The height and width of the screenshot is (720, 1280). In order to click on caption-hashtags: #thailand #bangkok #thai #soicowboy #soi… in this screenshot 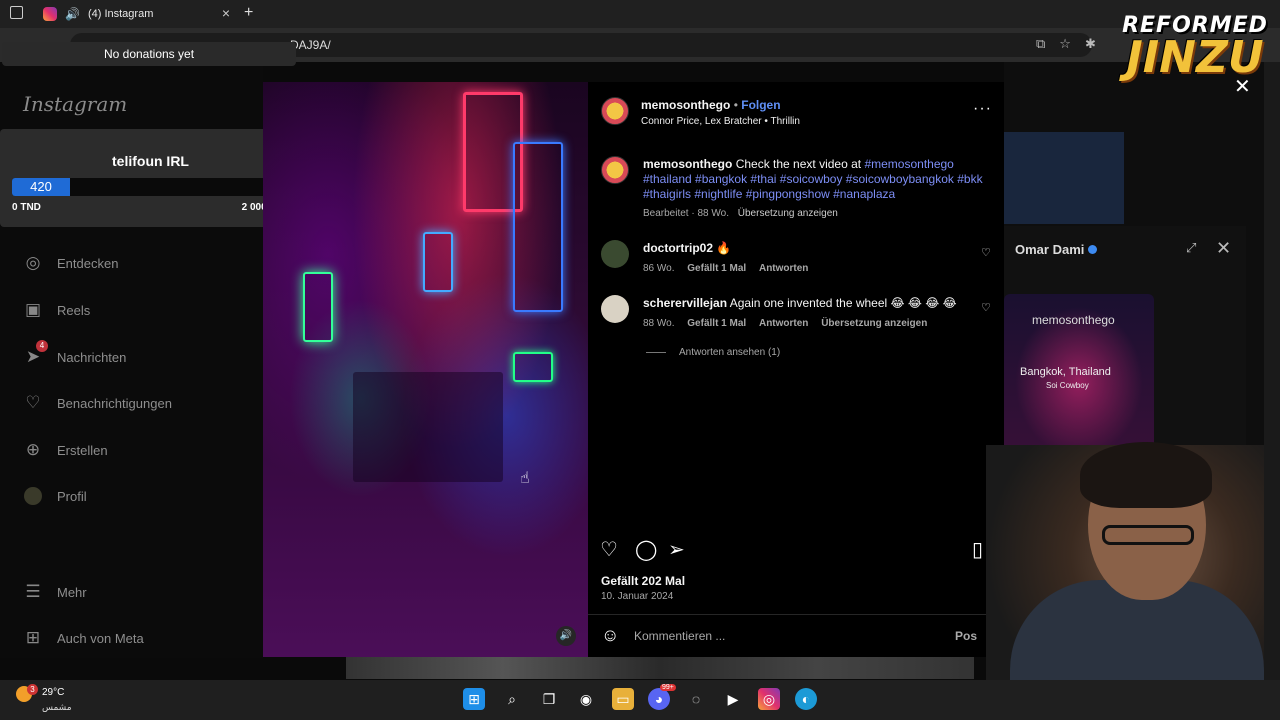, I will do `click(813, 186)`.